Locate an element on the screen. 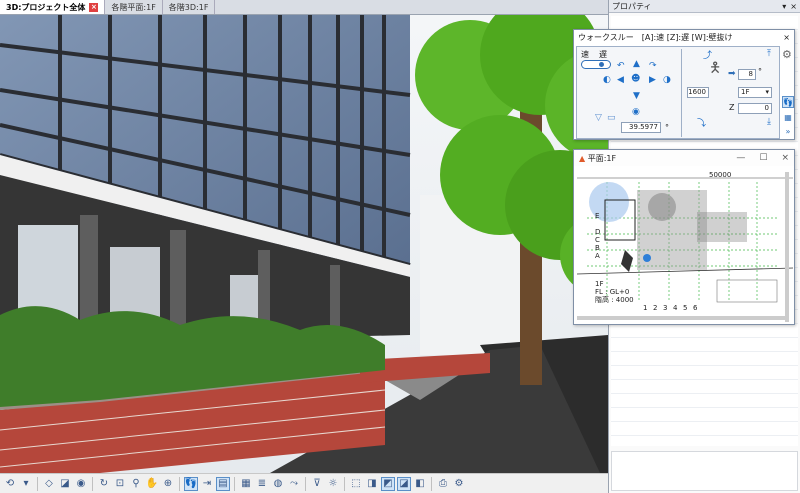  grid-label-b: B is located at coordinates (597, 248).